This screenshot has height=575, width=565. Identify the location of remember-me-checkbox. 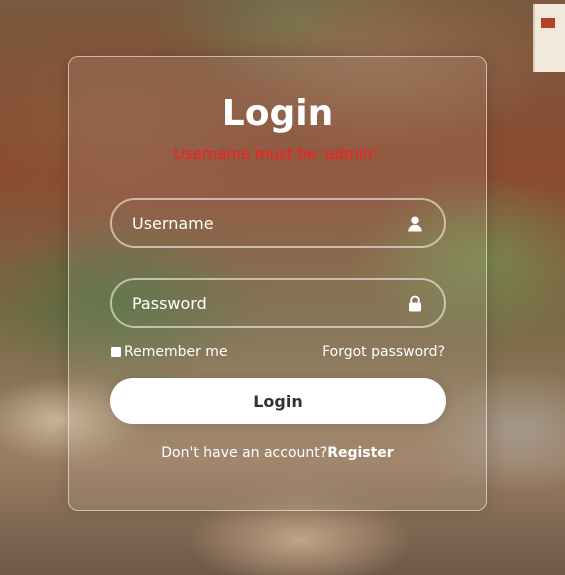
(116, 352).